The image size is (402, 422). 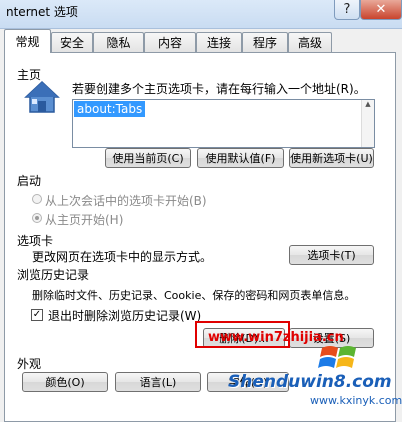 I want to click on close-icon: ✕, so click(x=381, y=9).